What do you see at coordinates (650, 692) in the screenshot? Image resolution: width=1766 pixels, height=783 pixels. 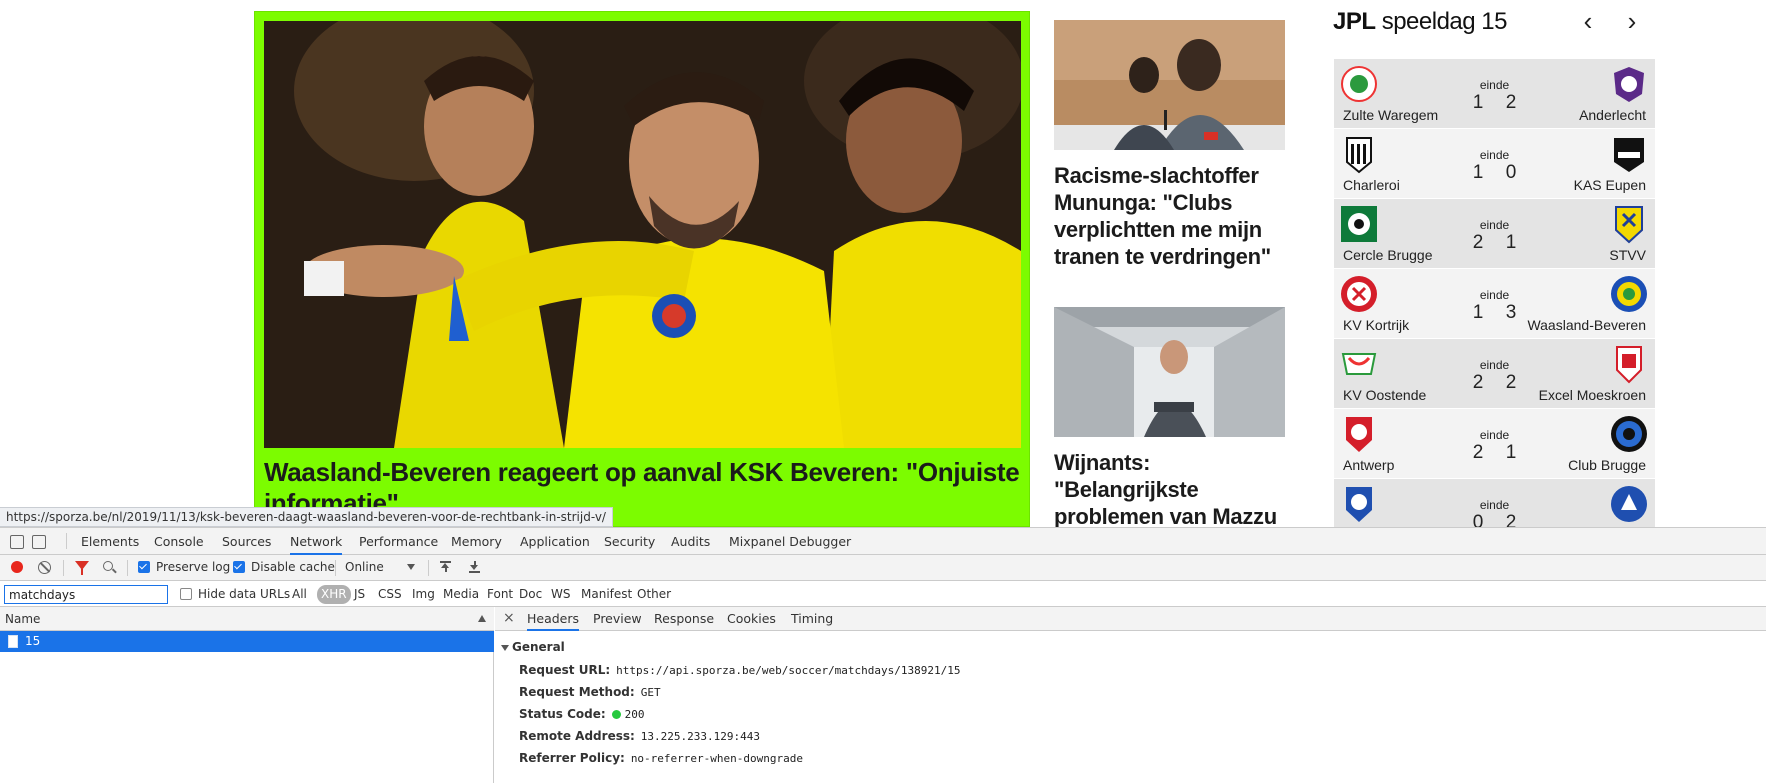 I see `header-value: GET` at bounding box center [650, 692].